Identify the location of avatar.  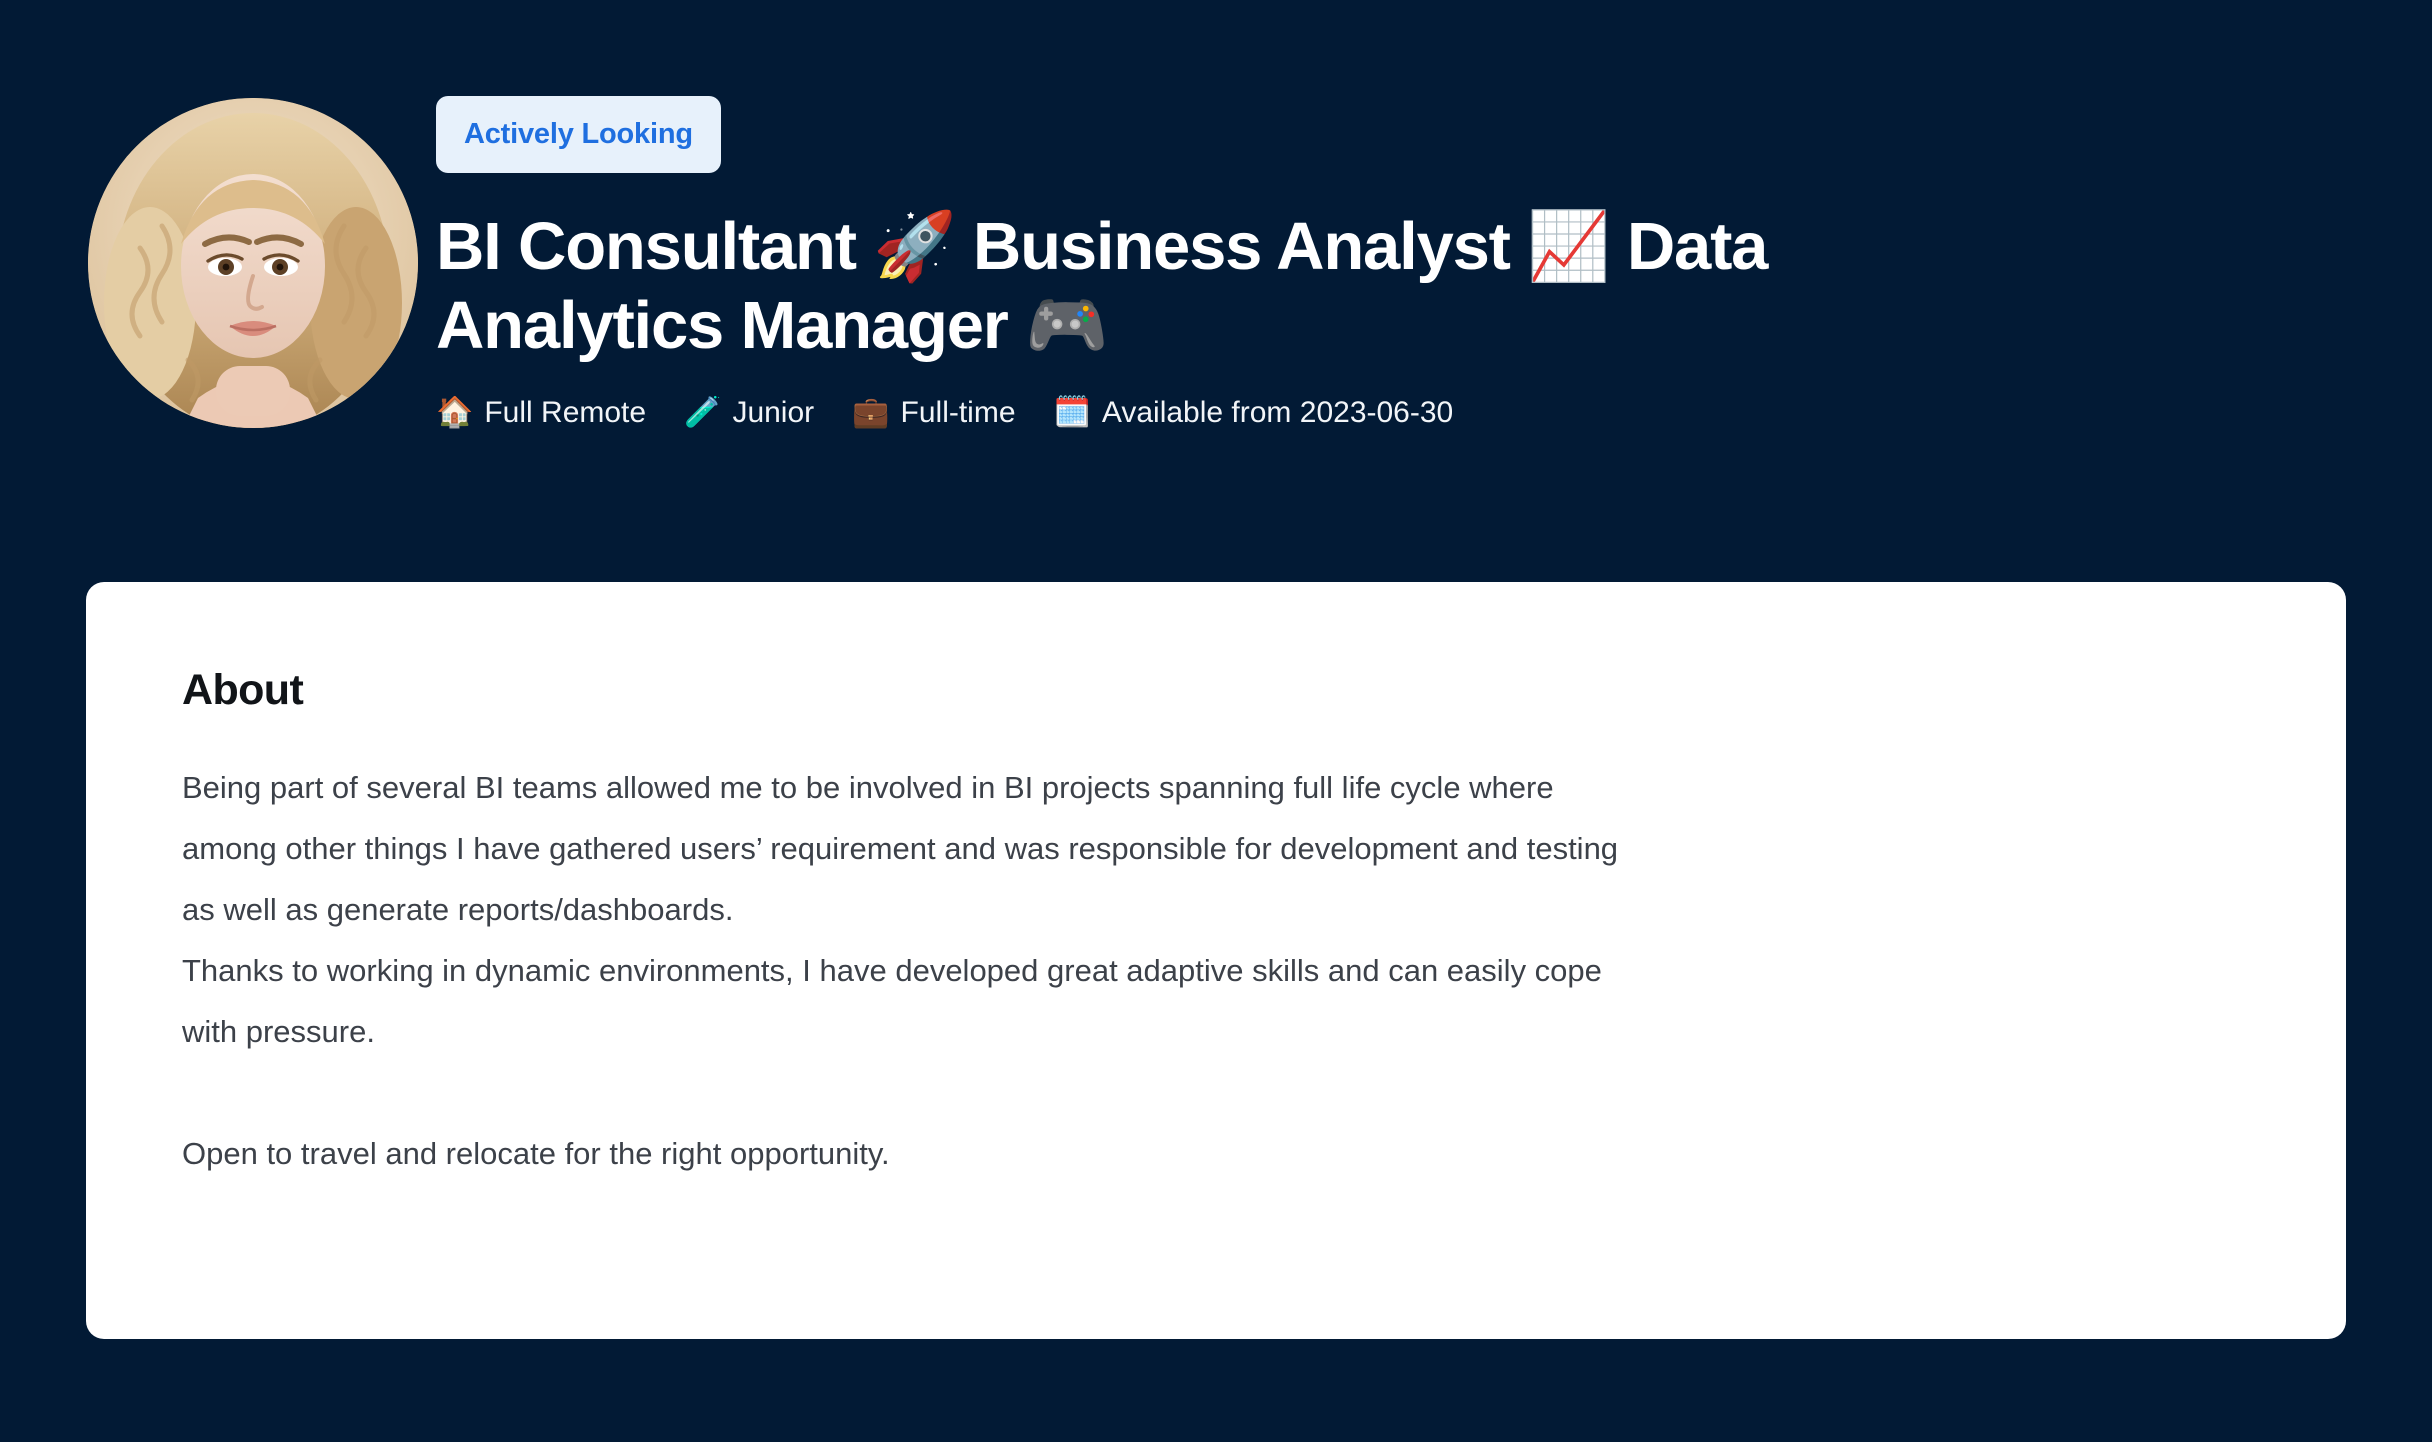
(253, 263).